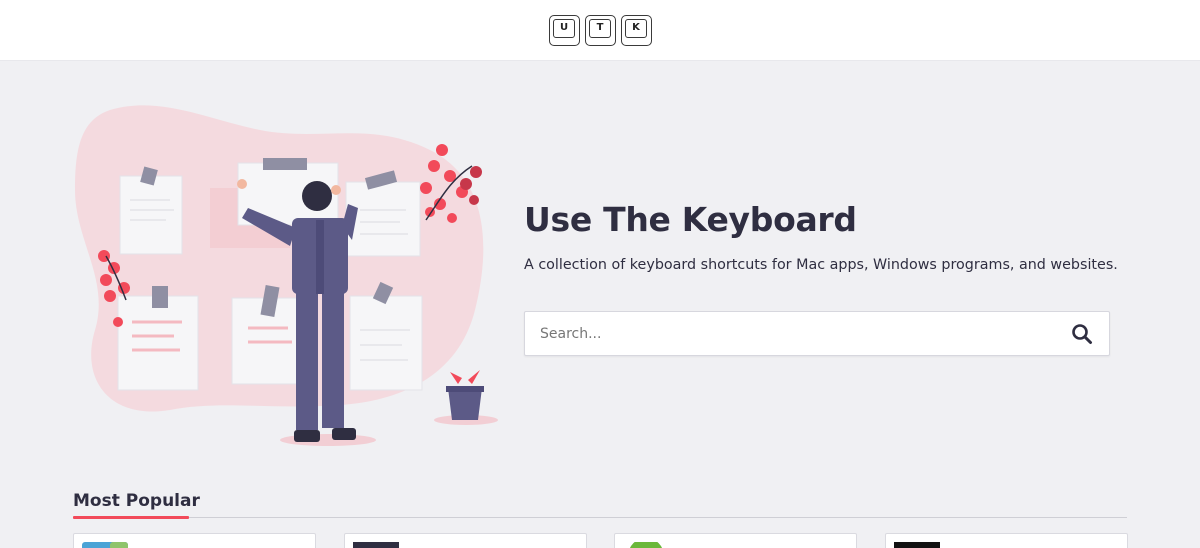 Image resolution: width=1200 pixels, height=548 pixels. I want to click on search-icon, so click(1082, 334).